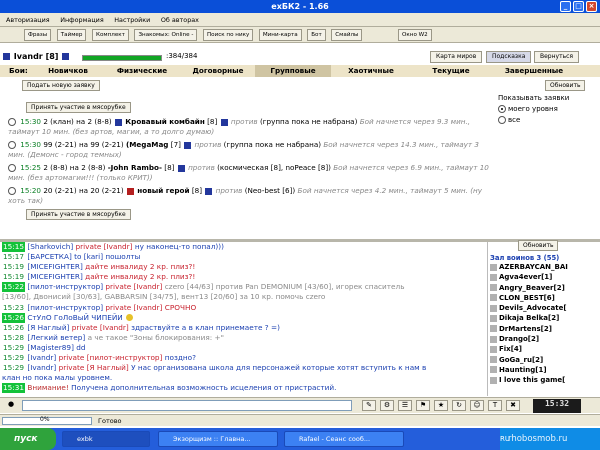 The height and width of the screenshot is (450, 600). What do you see at coordinates (534, 71) in the screenshot?
I see `tab-finished: Завершенные` at bounding box center [534, 71].